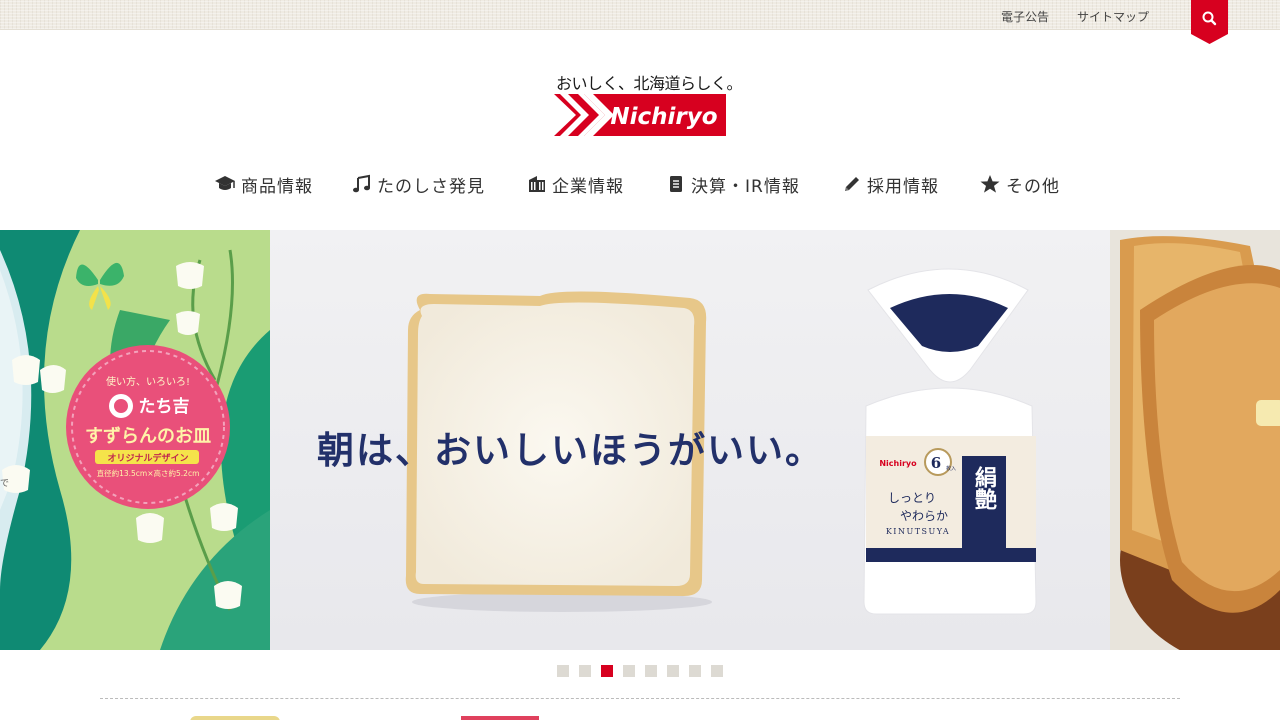 Image resolution: width=1280 pixels, height=720 pixels. What do you see at coordinates (148, 381) in the screenshot?
I see `badge-top-text: 使い方、いろいろ!` at bounding box center [148, 381].